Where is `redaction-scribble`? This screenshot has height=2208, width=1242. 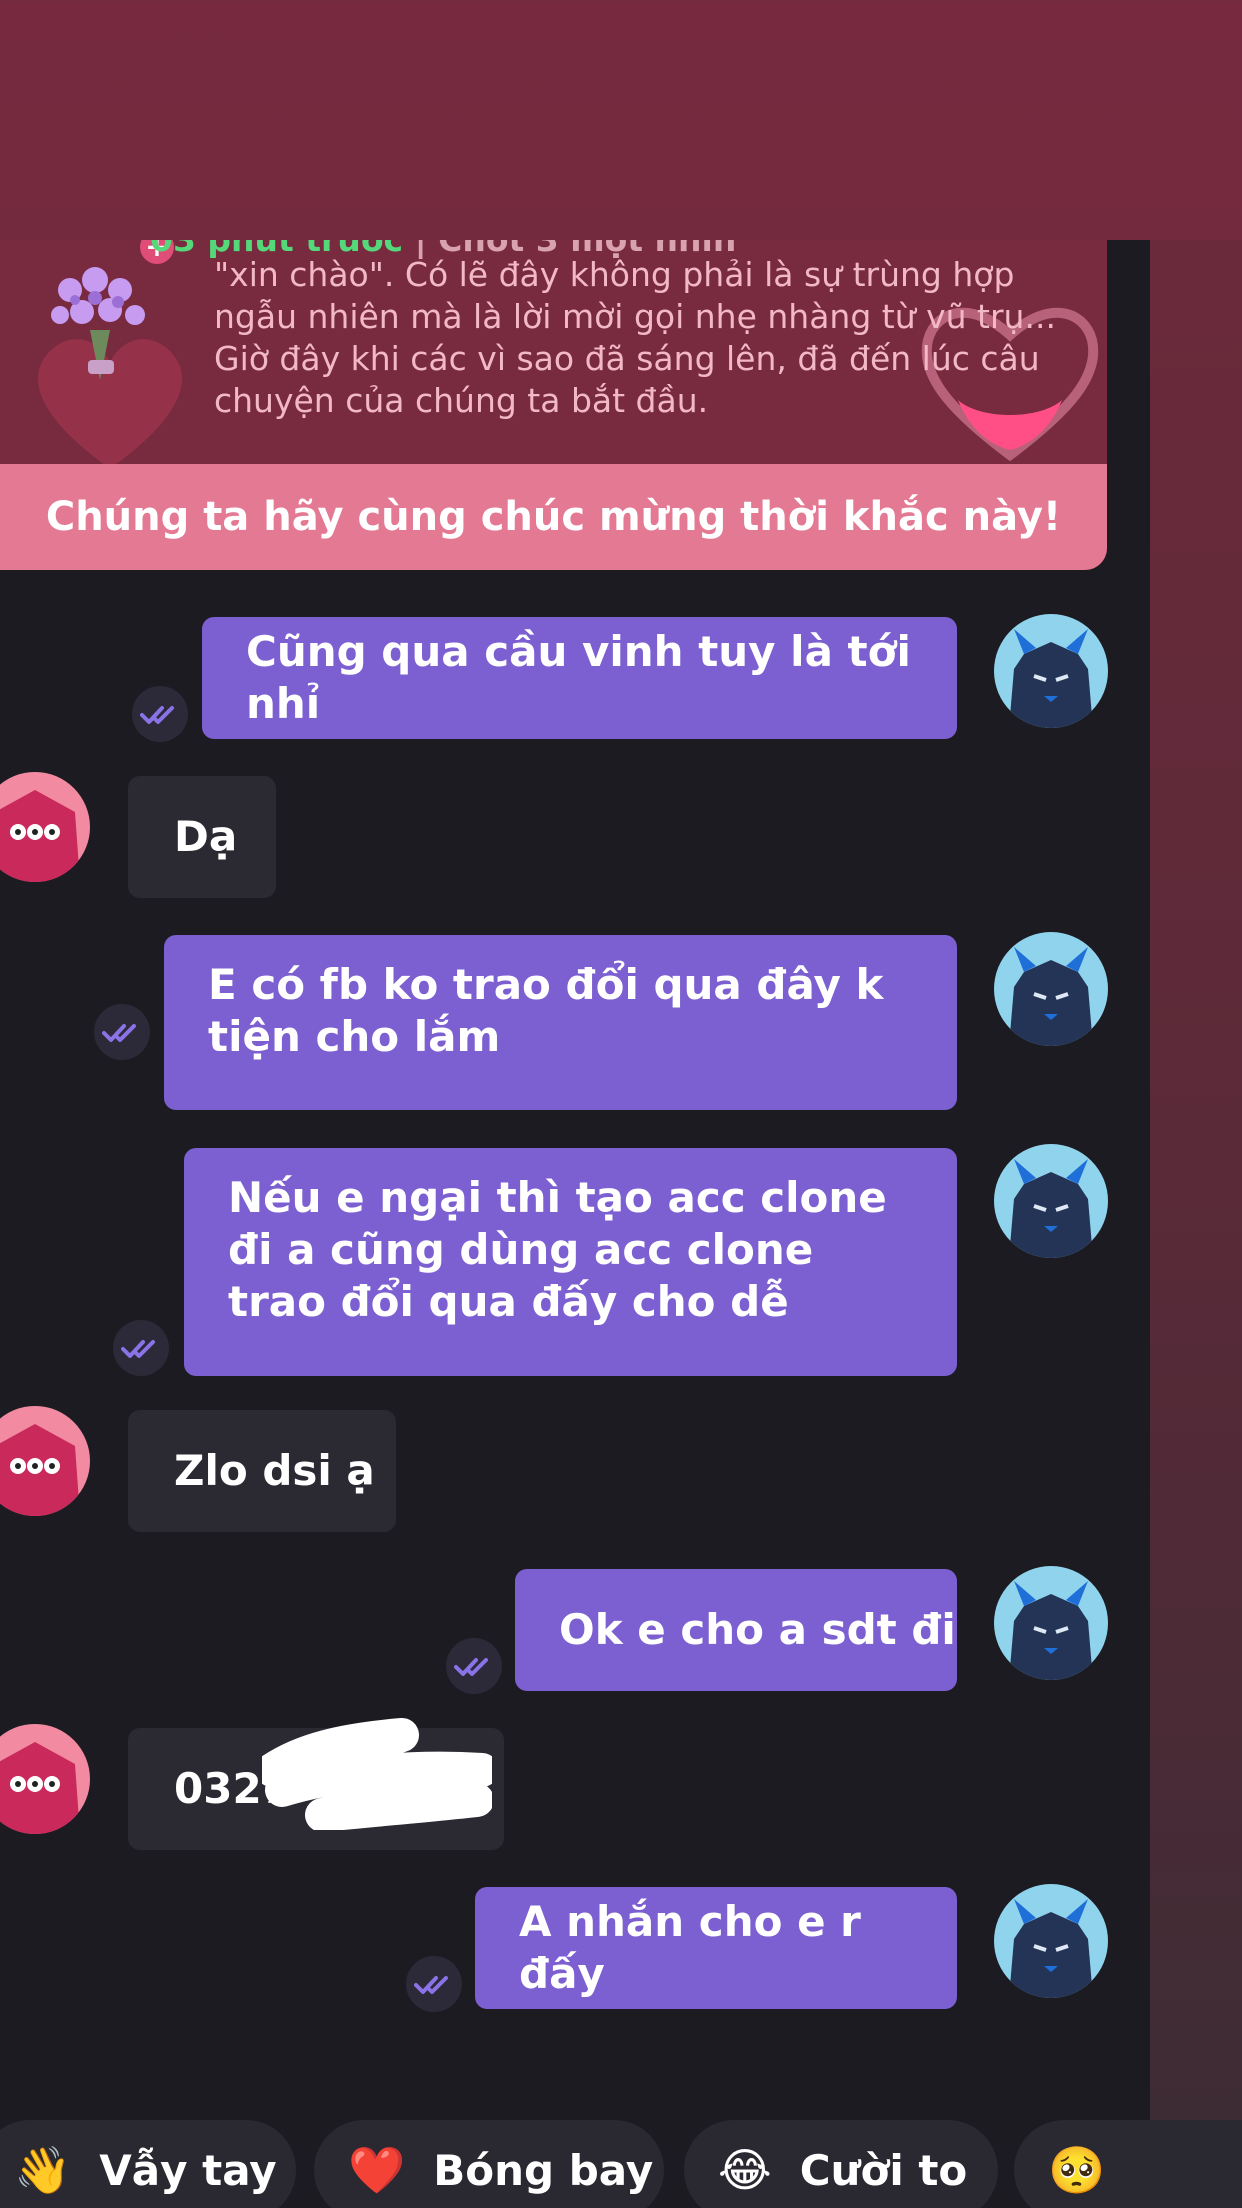 redaction-scribble is located at coordinates (377, 1774).